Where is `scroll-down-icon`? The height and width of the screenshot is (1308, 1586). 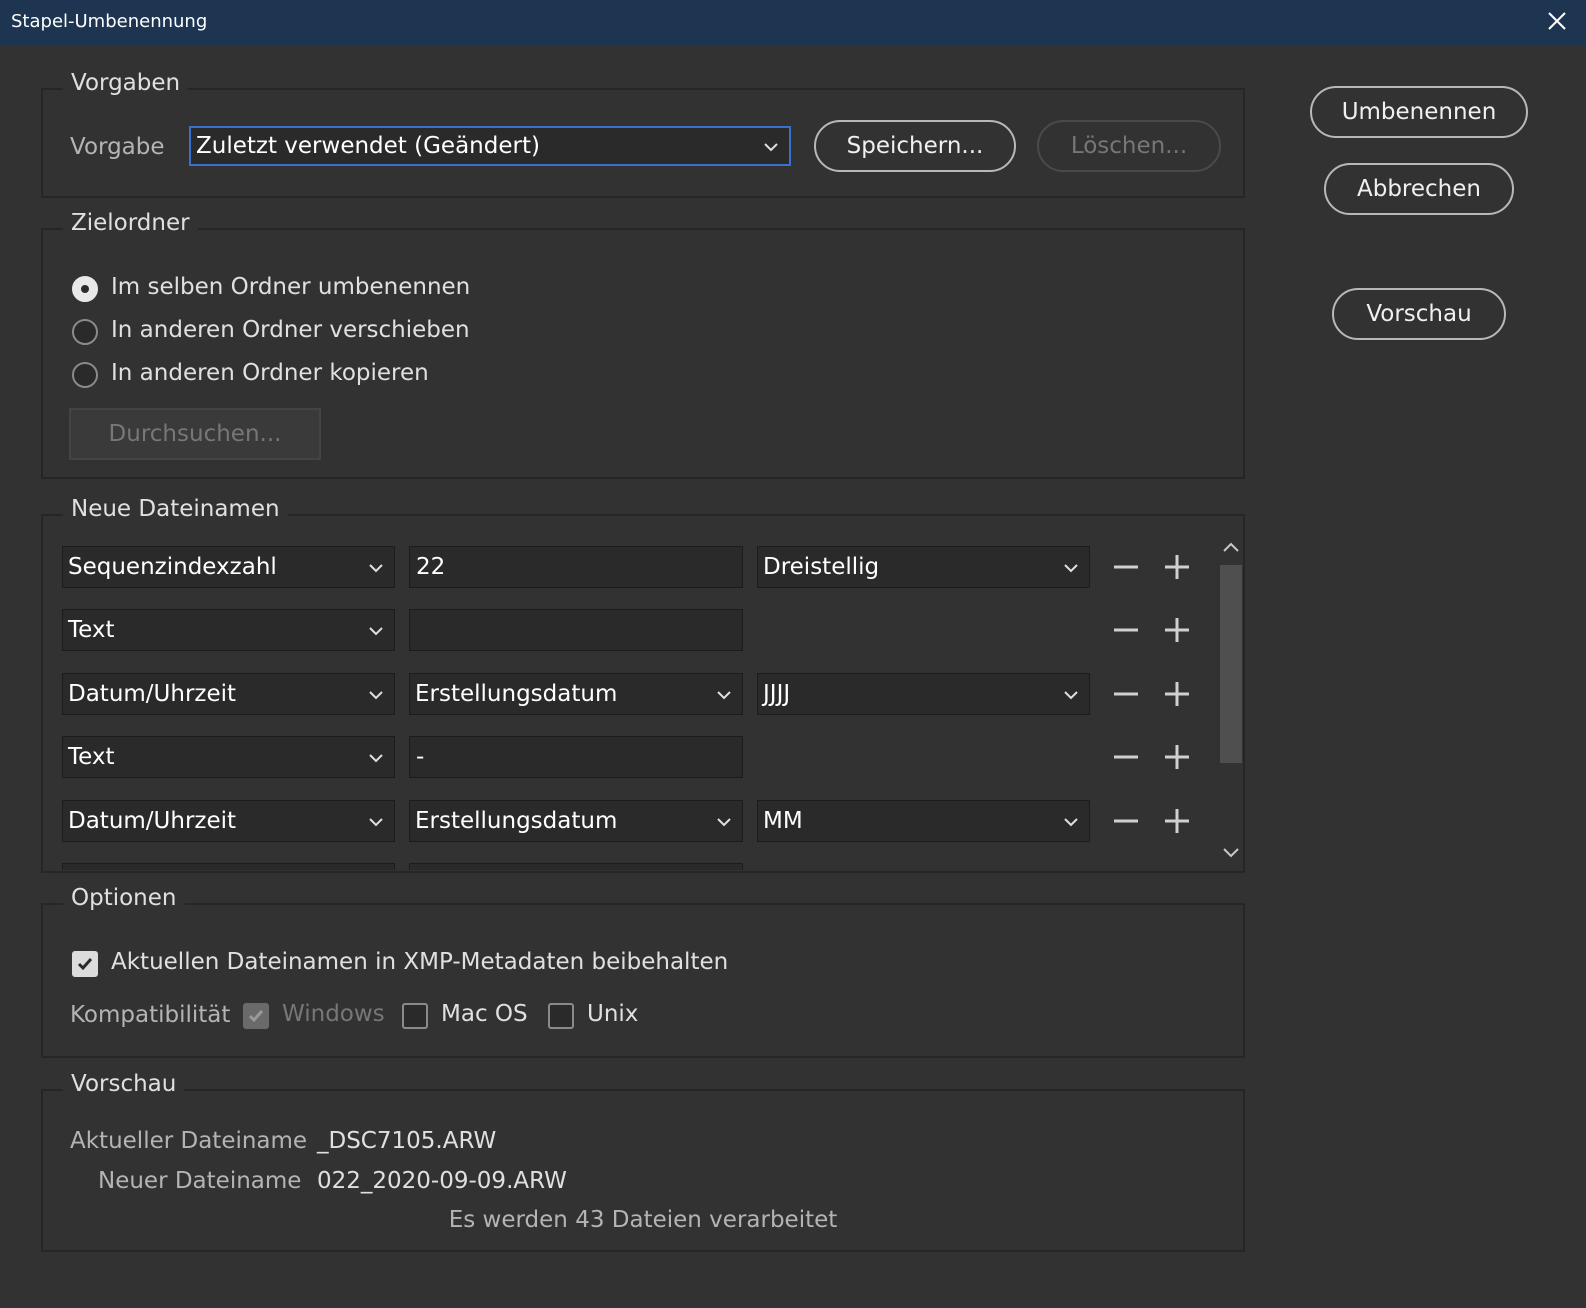 scroll-down-icon is located at coordinates (1231, 853).